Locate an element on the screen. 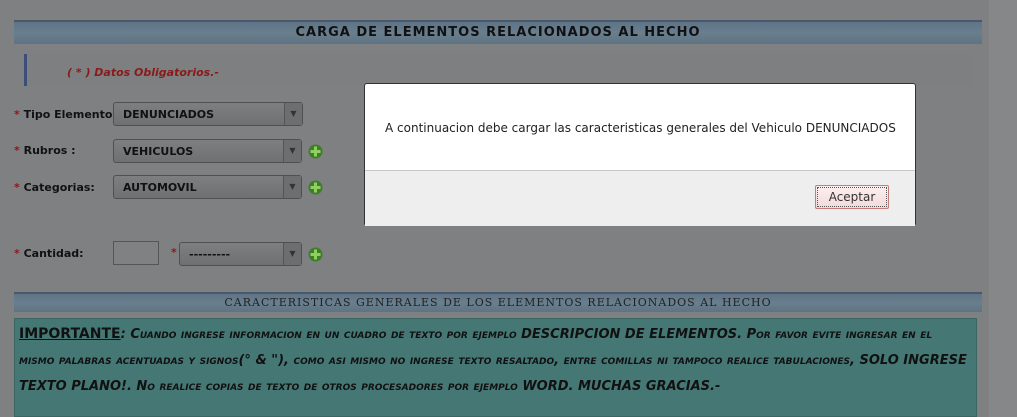 The width and height of the screenshot is (1017, 417). tipo-elemento-label: * Tipo Elemento : is located at coordinates (67, 114).